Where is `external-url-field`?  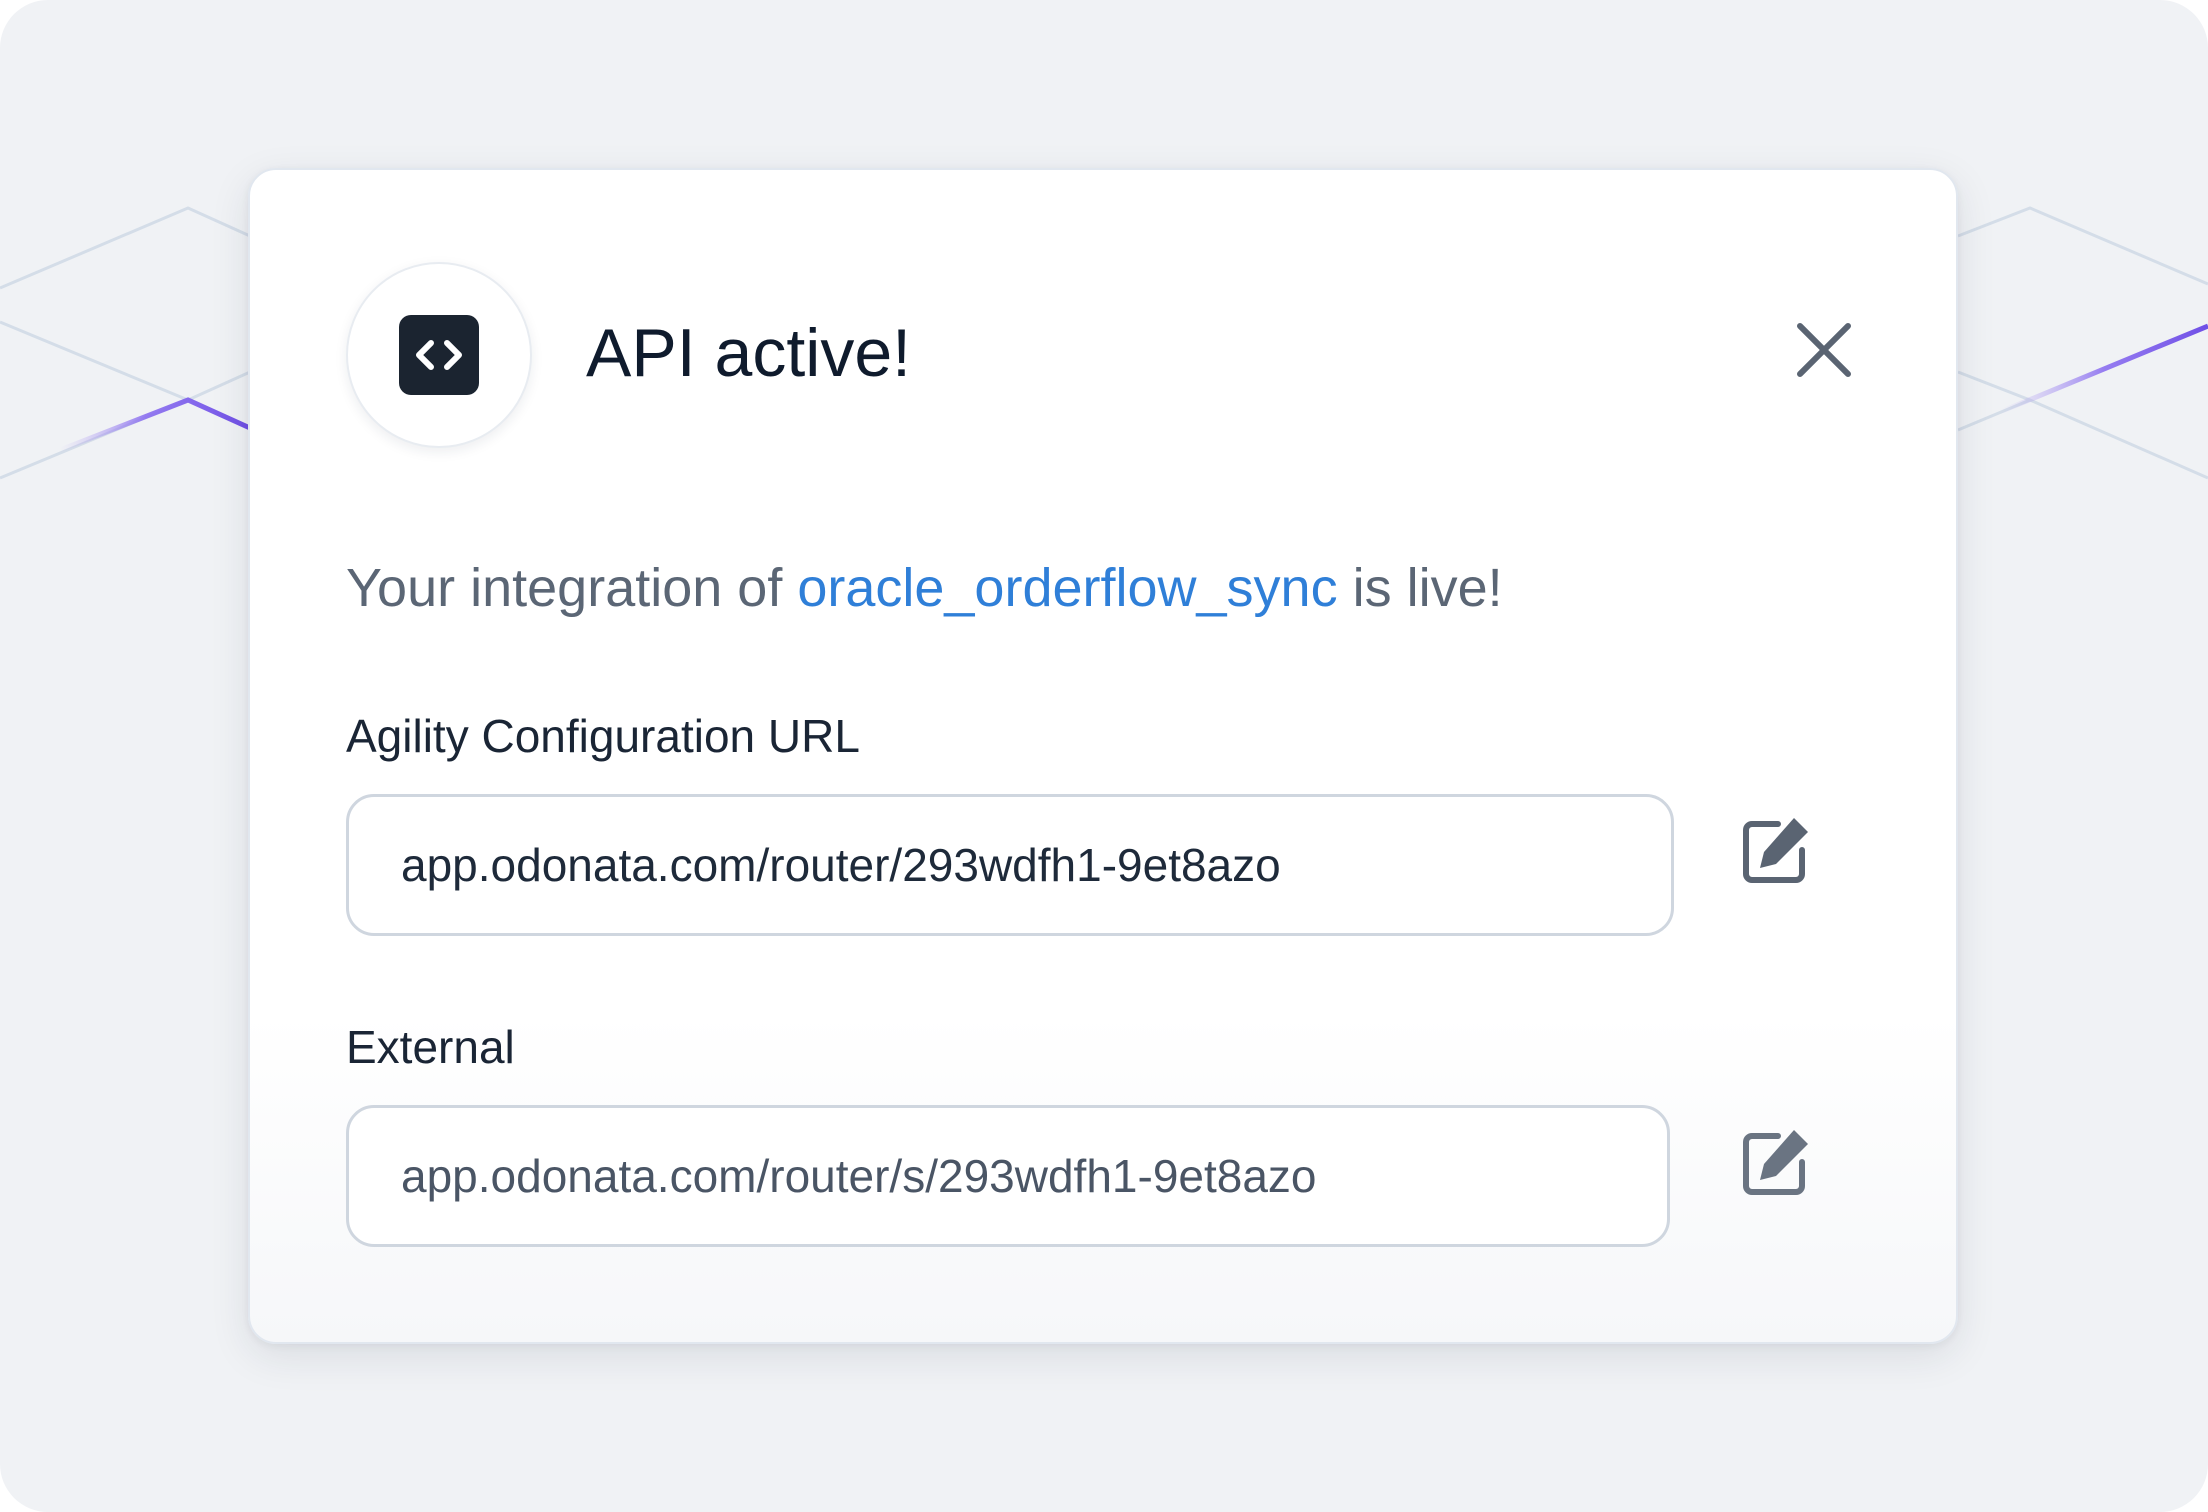 external-url-field is located at coordinates (1008, 1176).